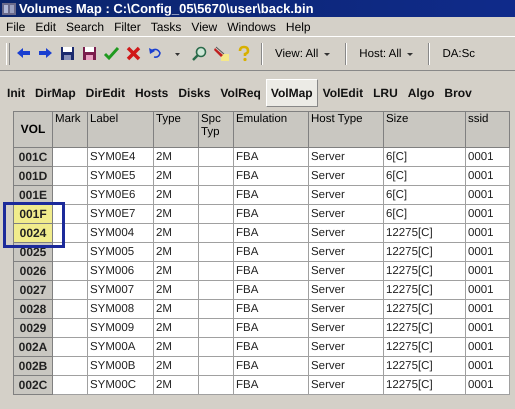 This screenshot has width=515, height=409. I want to click on tab: LRU, so click(385, 93).